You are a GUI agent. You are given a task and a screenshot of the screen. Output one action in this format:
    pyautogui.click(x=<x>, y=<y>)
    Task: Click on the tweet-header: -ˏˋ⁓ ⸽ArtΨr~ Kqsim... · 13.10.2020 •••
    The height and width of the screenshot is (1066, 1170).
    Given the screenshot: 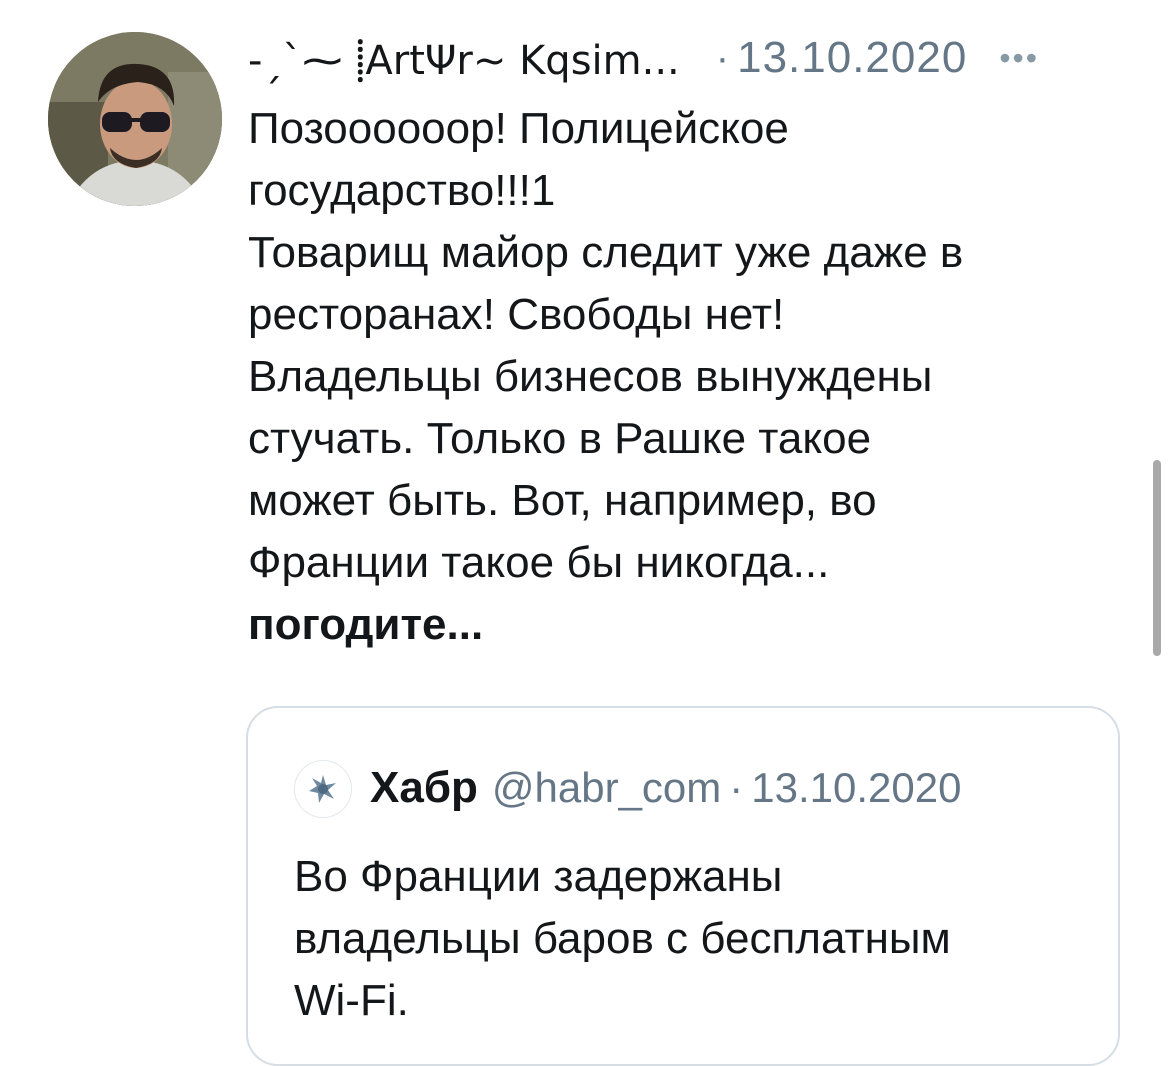 What is the action you would take?
    pyautogui.click(x=679, y=58)
    